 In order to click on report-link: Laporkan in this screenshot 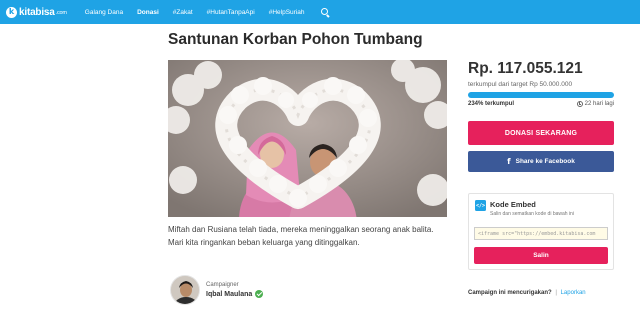, I will do `click(573, 293)`.